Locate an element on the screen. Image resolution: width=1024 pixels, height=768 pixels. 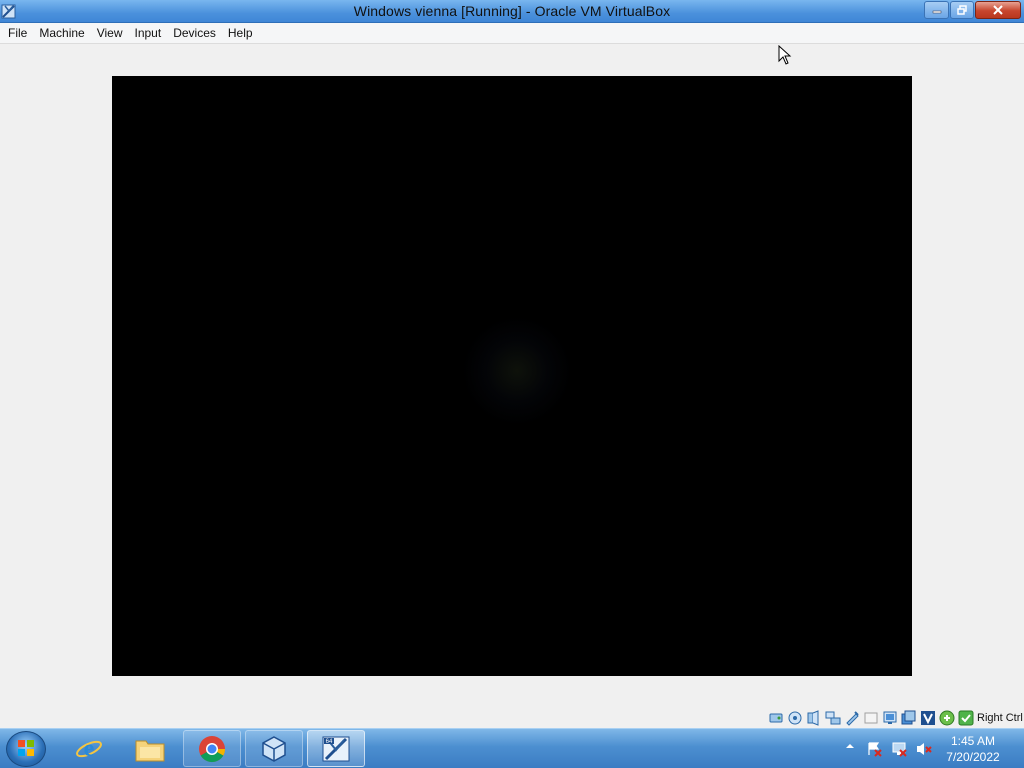
virtualbox-icon is located at coordinates (274, 748).